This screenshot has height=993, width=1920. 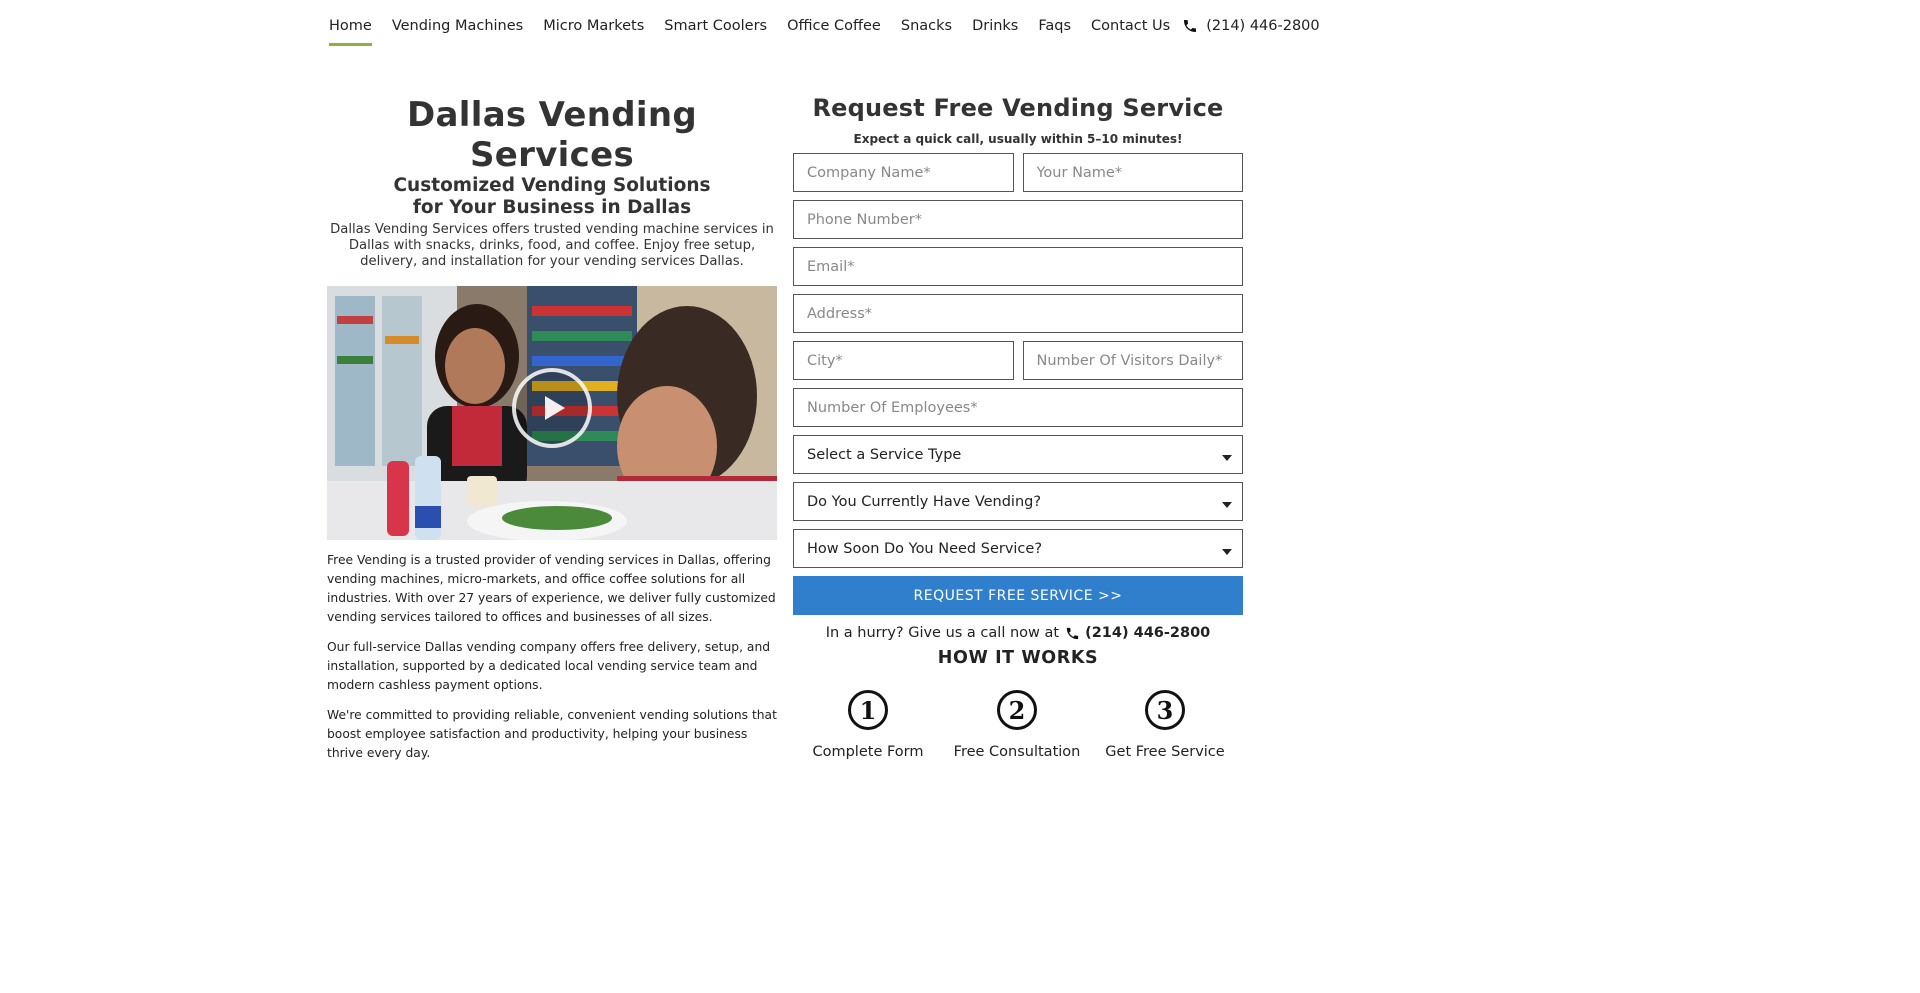 I want to click on form-row-service-type: Select a Service Type, so click(x=1018, y=454).